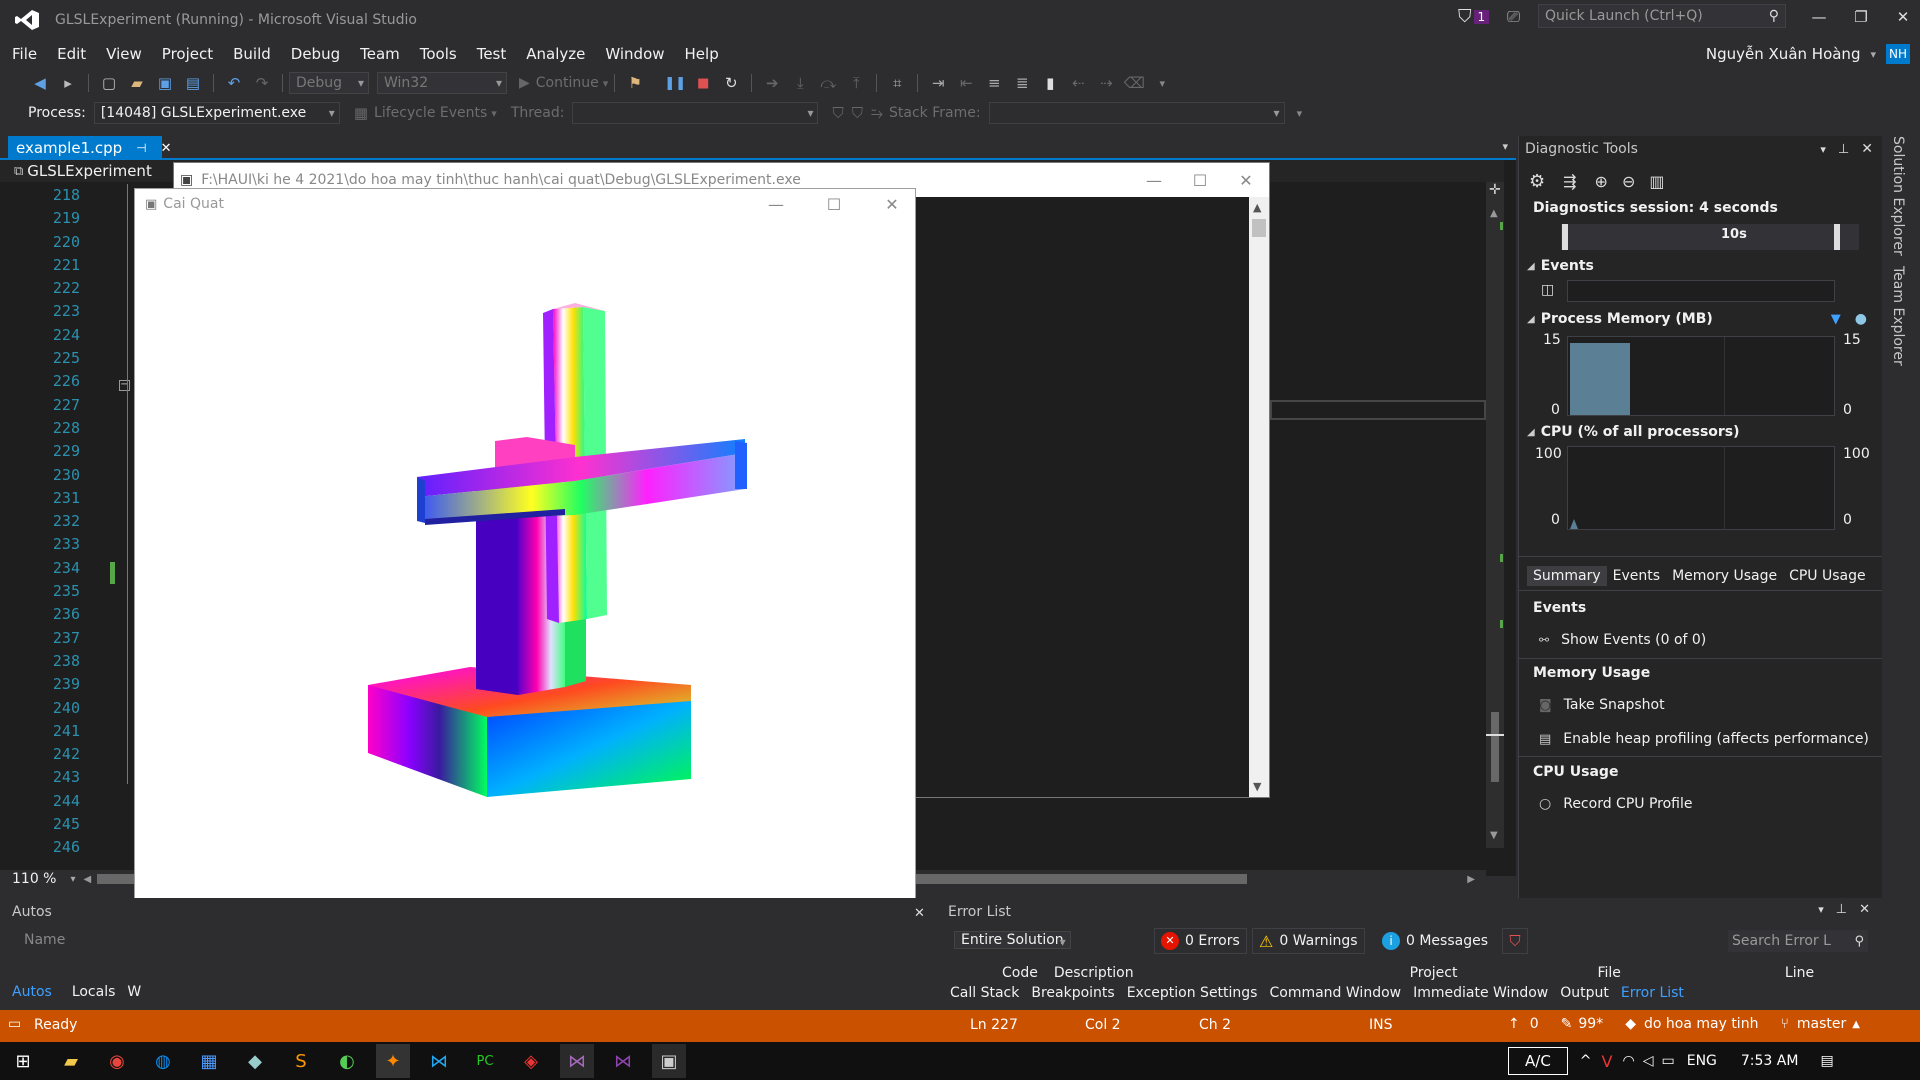  What do you see at coordinates (524, 83) in the screenshot?
I see `continue-icon: ▶` at bounding box center [524, 83].